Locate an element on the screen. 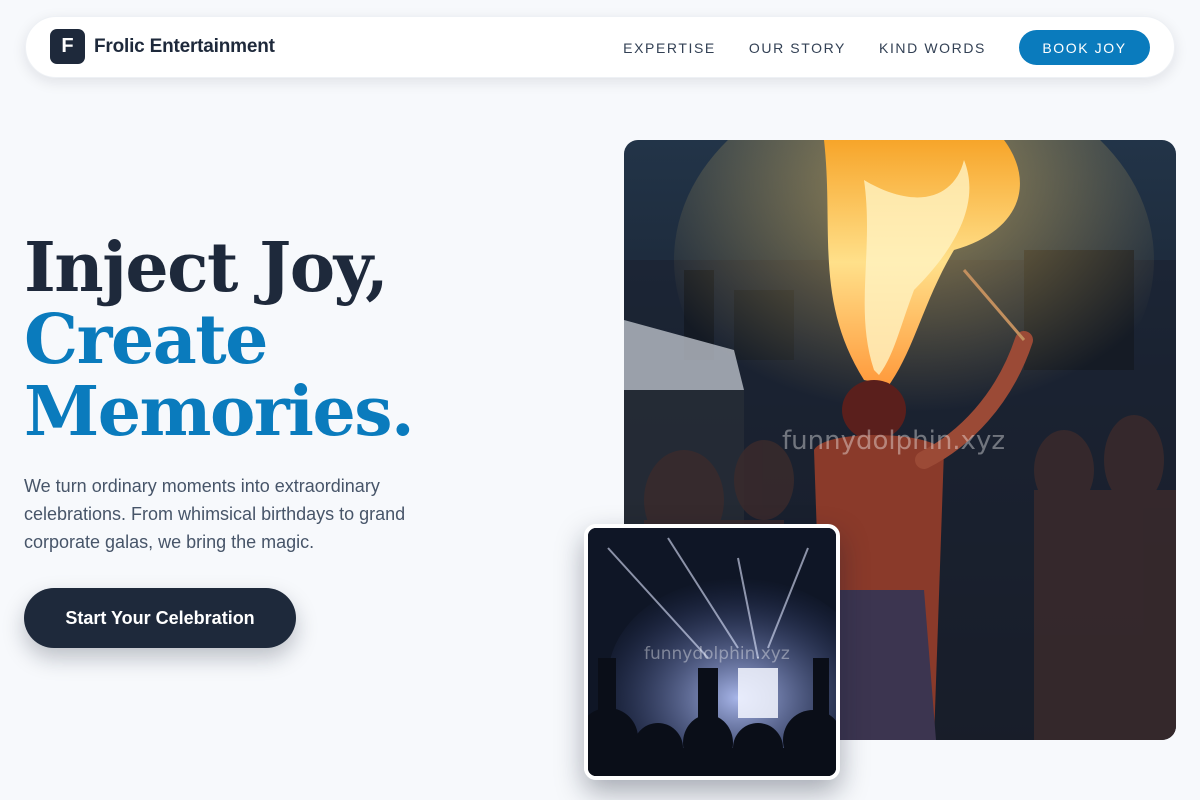 This screenshot has height=800, width=1200. hero-title: Inject Joy, Create Memories. is located at coordinates (219, 340).